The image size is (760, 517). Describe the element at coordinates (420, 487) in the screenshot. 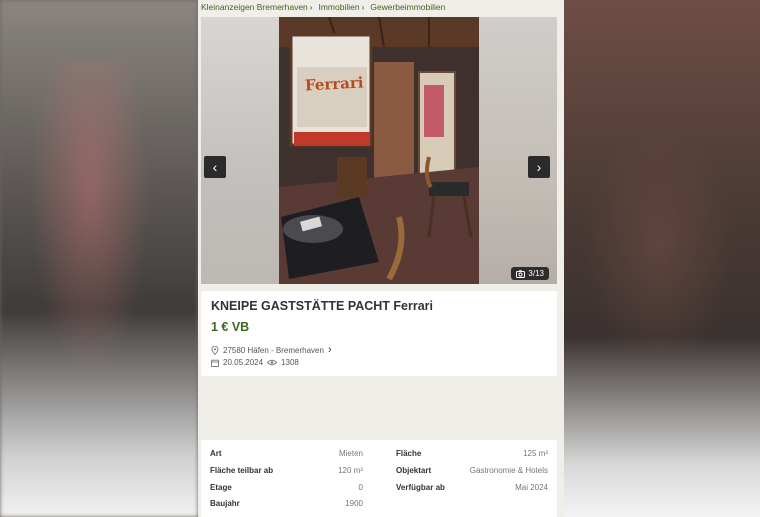

I see `detail-key: Verfügbar ab` at that location.